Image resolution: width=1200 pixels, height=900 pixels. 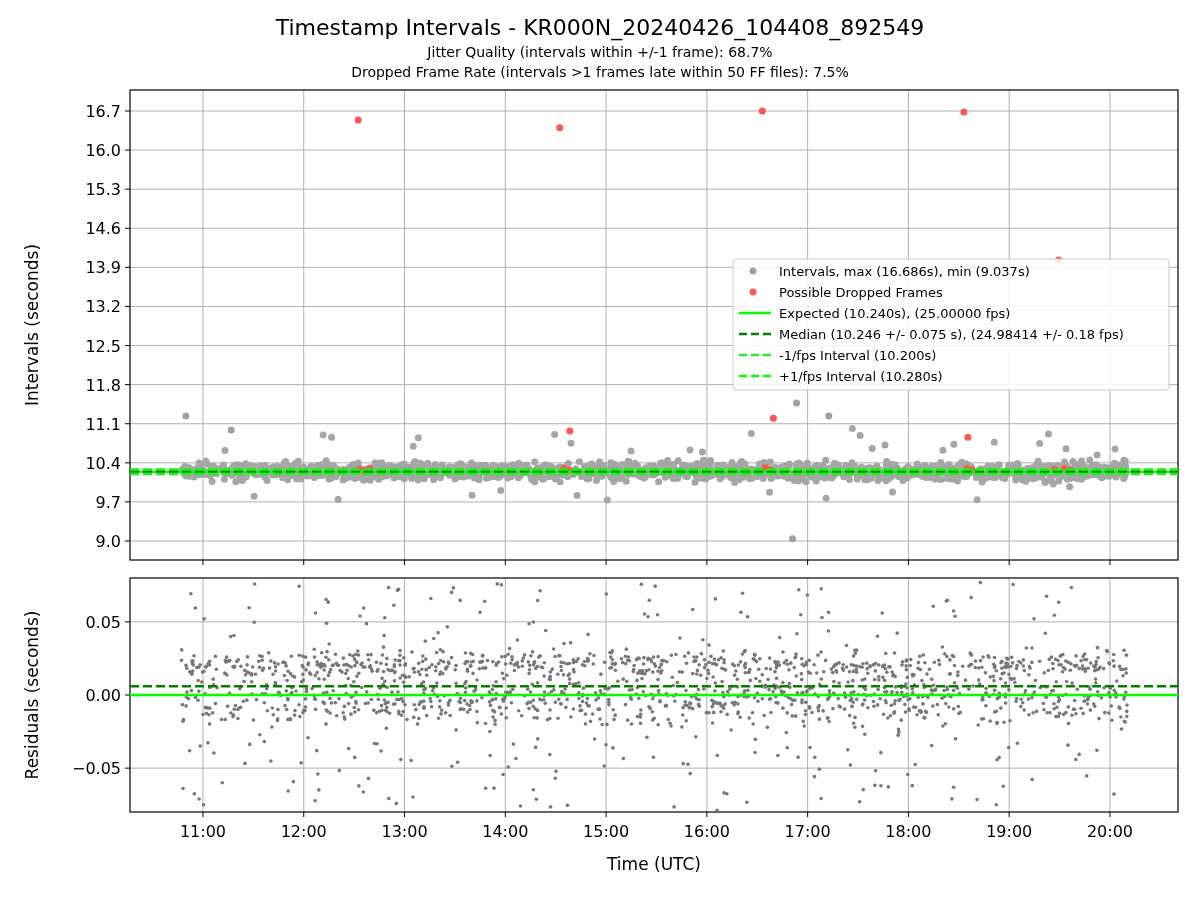 What do you see at coordinates (103, 695) in the screenshot?
I see `y-tick-label: 0.00` at bounding box center [103, 695].